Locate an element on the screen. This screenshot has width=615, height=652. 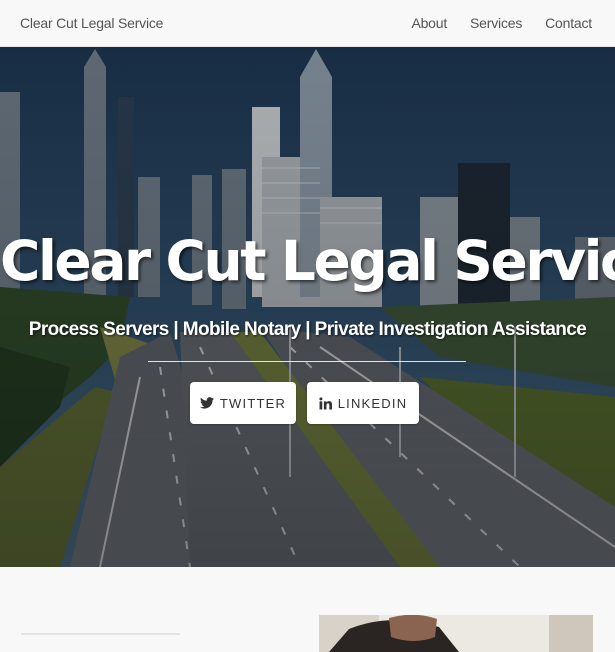
hero-title: Clear Cut Legal Service is located at coordinates (307, 261).